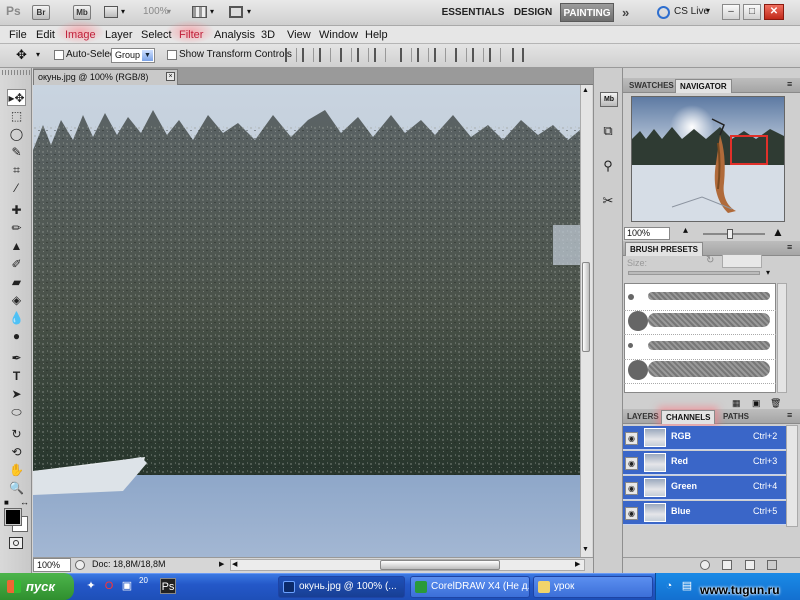  Describe the element at coordinates (495, 55) in the screenshot. I see `distribute-right-icon` at that location.